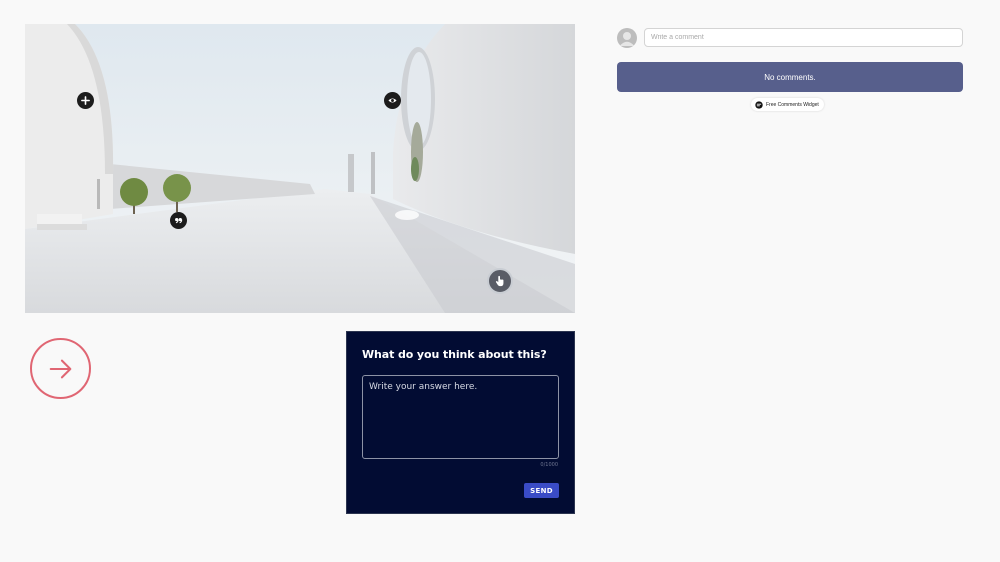  What do you see at coordinates (792, 104) in the screenshot?
I see `widget-credit-label: Free Comments Widget` at bounding box center [792, 104].